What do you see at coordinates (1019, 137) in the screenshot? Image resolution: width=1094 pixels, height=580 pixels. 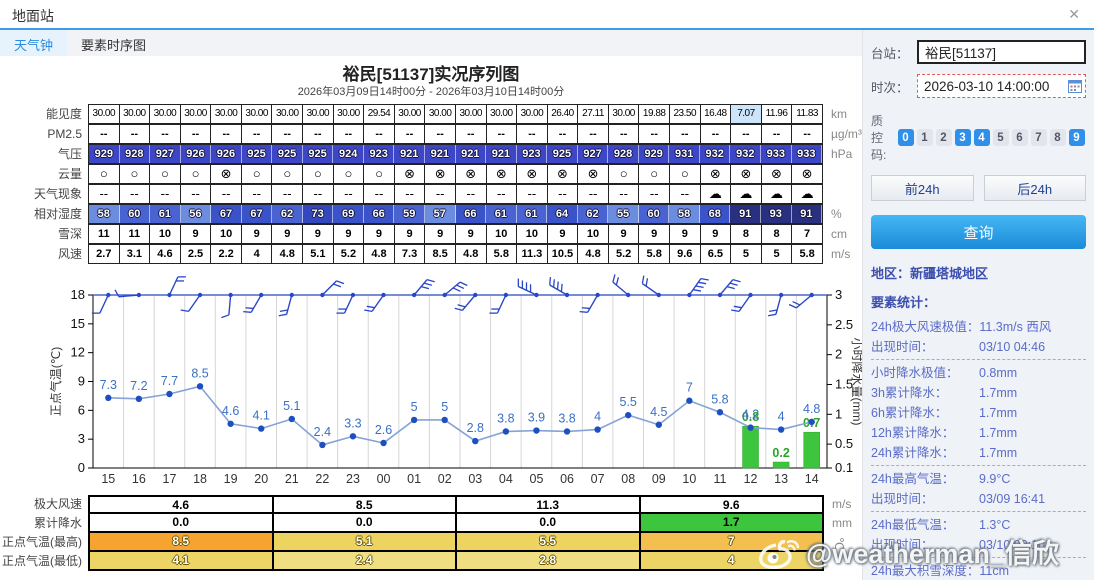 I see `qc-button-6: 6` at bounding box center [1019, 137].